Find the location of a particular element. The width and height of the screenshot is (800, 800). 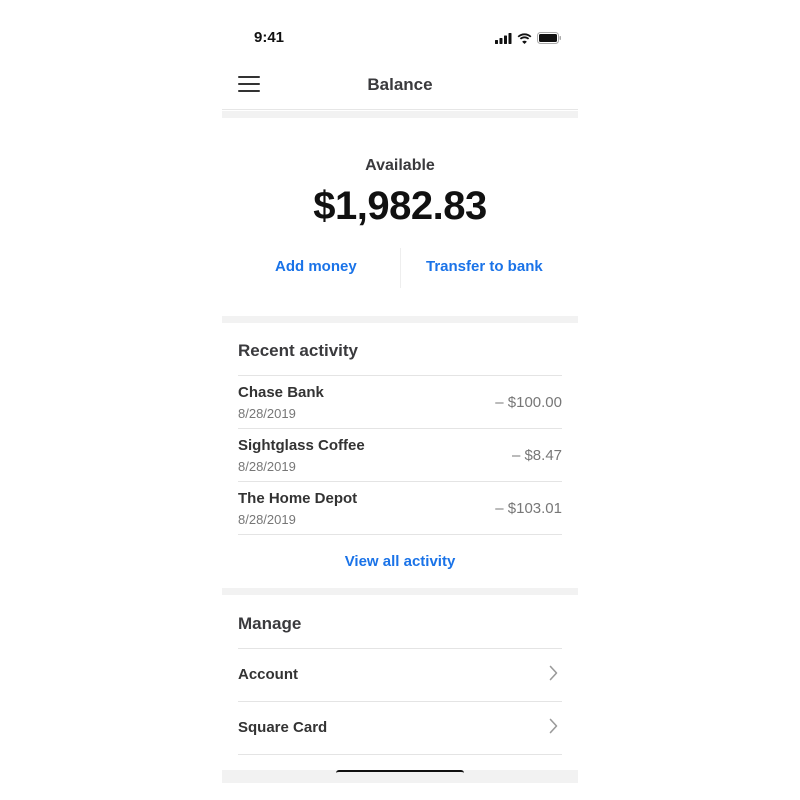

activity-name: Sightglass Coffee is located at coordinates (301, 445).